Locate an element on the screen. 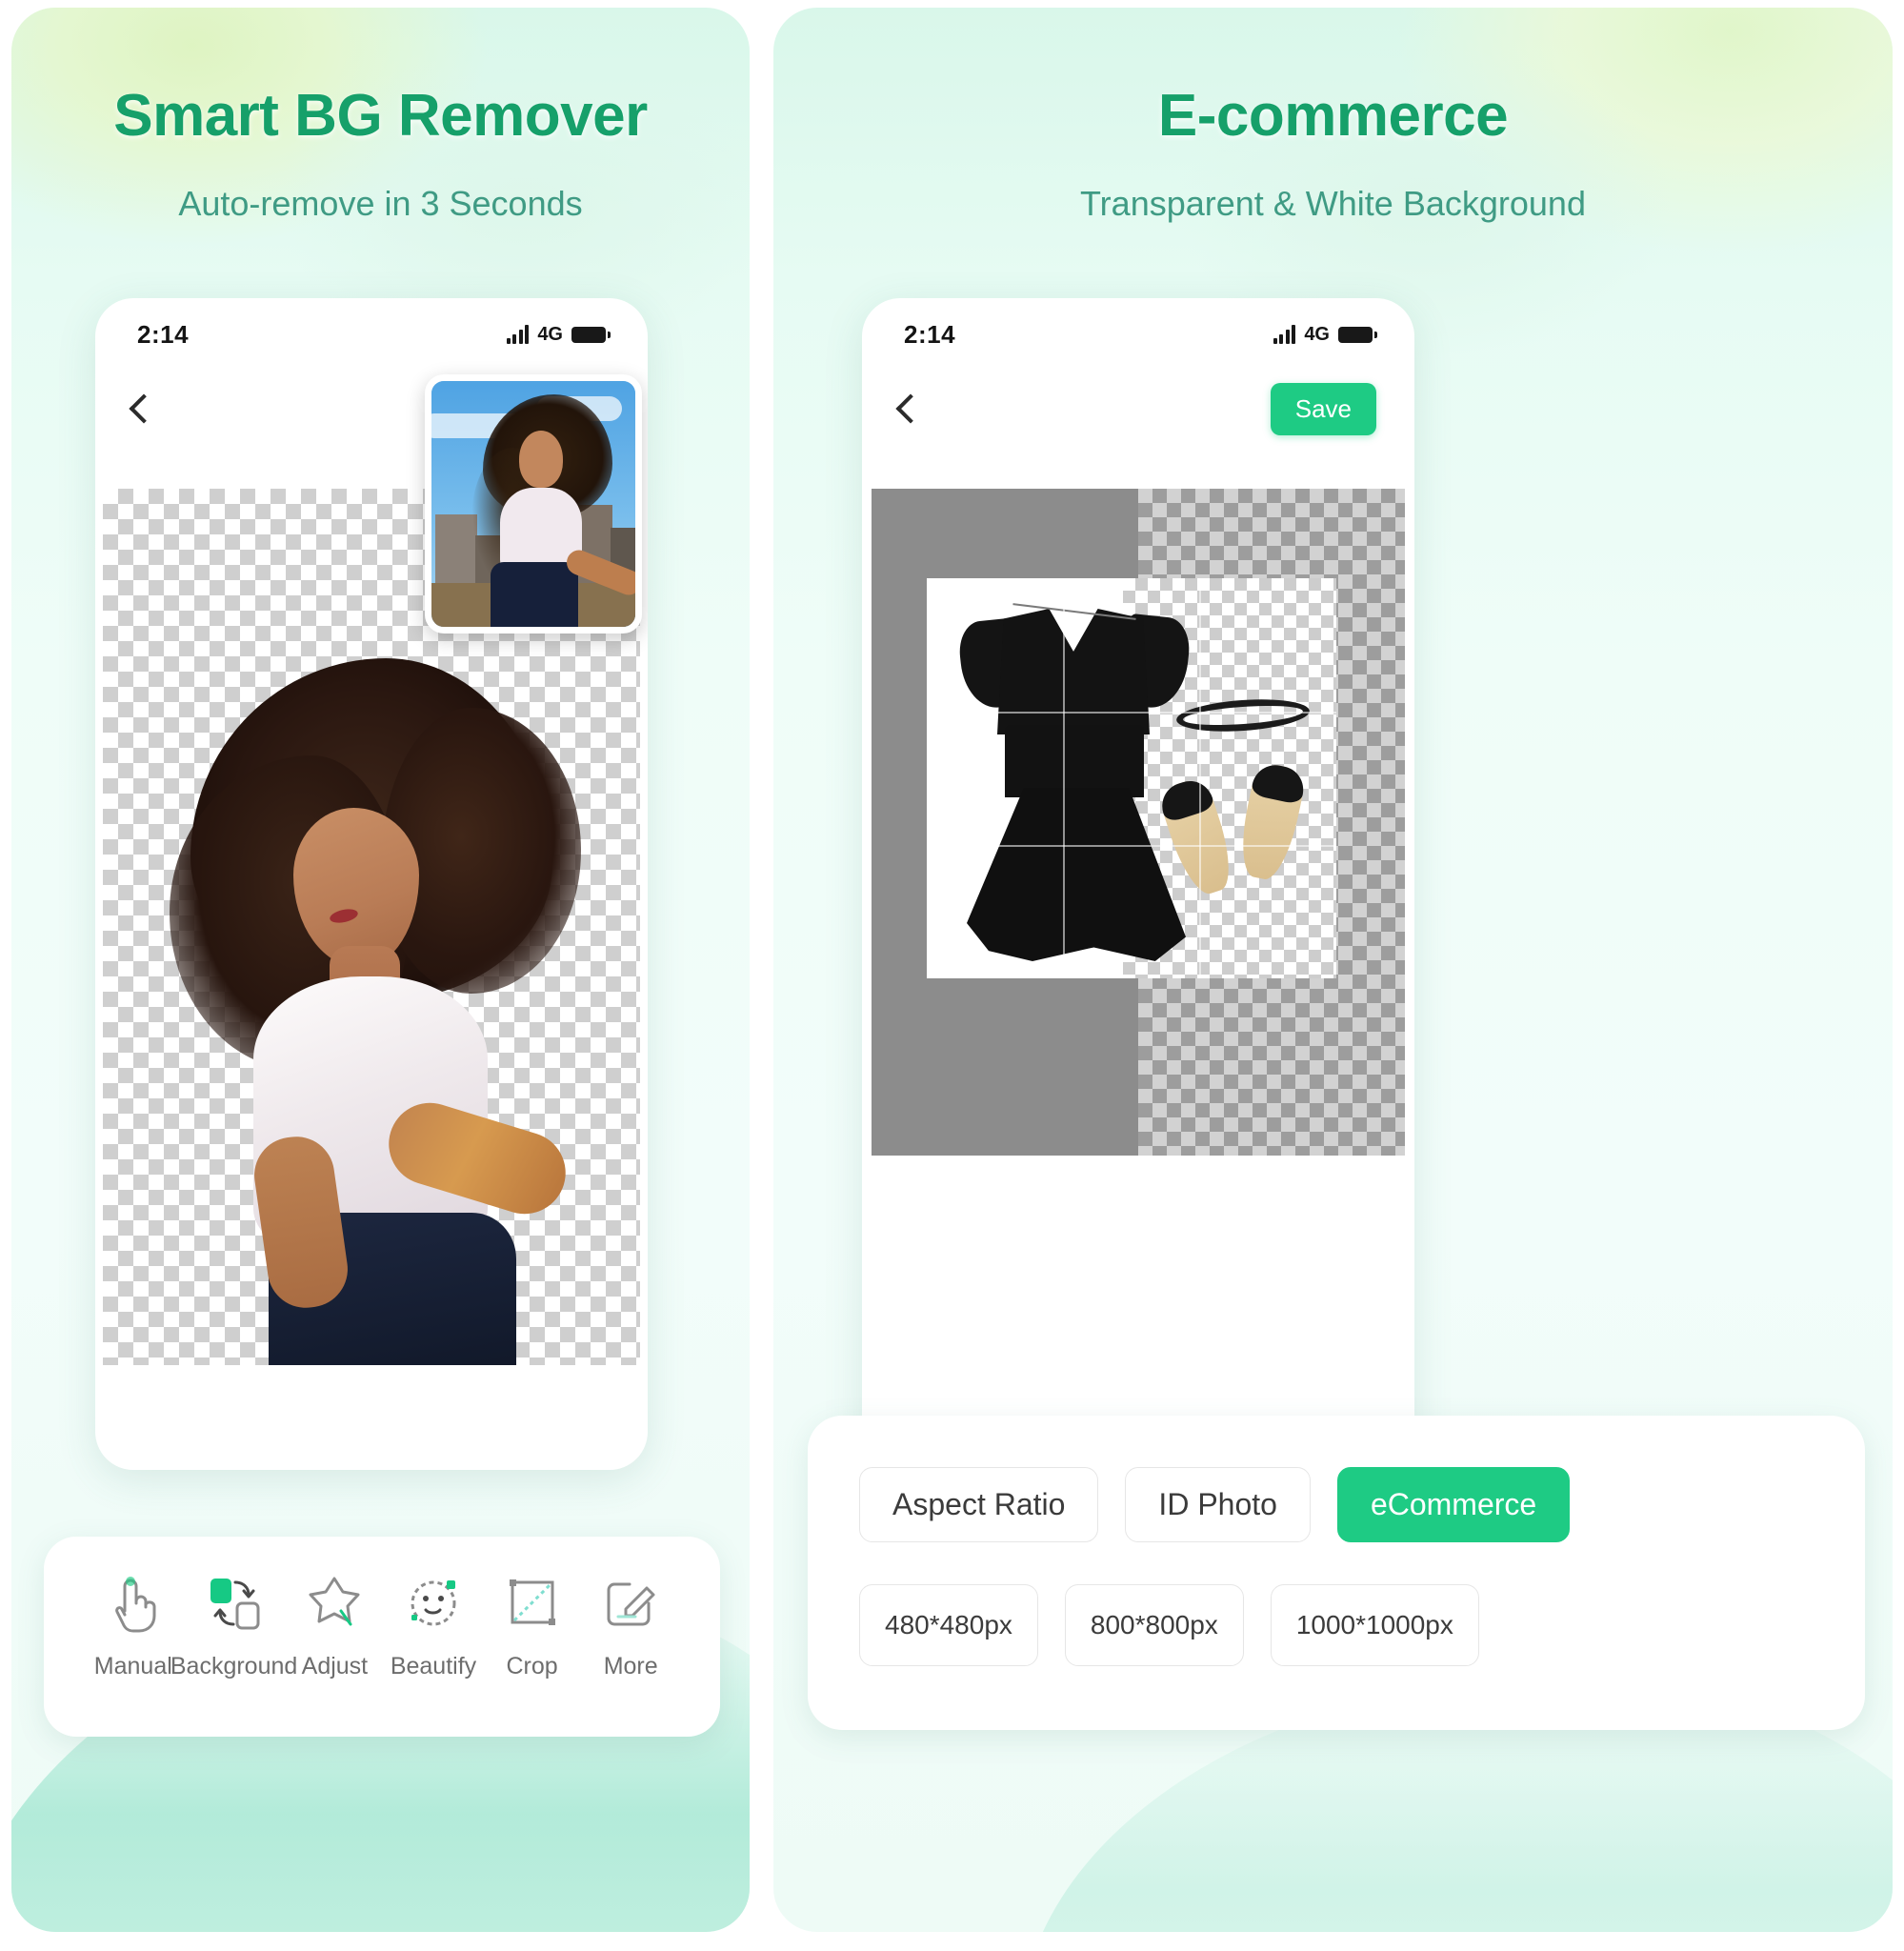  smiley-face-icon is located at coordinates (433, 1603).